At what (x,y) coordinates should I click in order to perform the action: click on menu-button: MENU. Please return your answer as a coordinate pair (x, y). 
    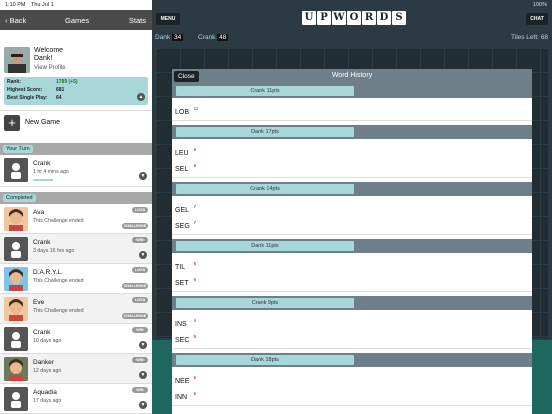
    Looking at the image, I should click on (168, 19).